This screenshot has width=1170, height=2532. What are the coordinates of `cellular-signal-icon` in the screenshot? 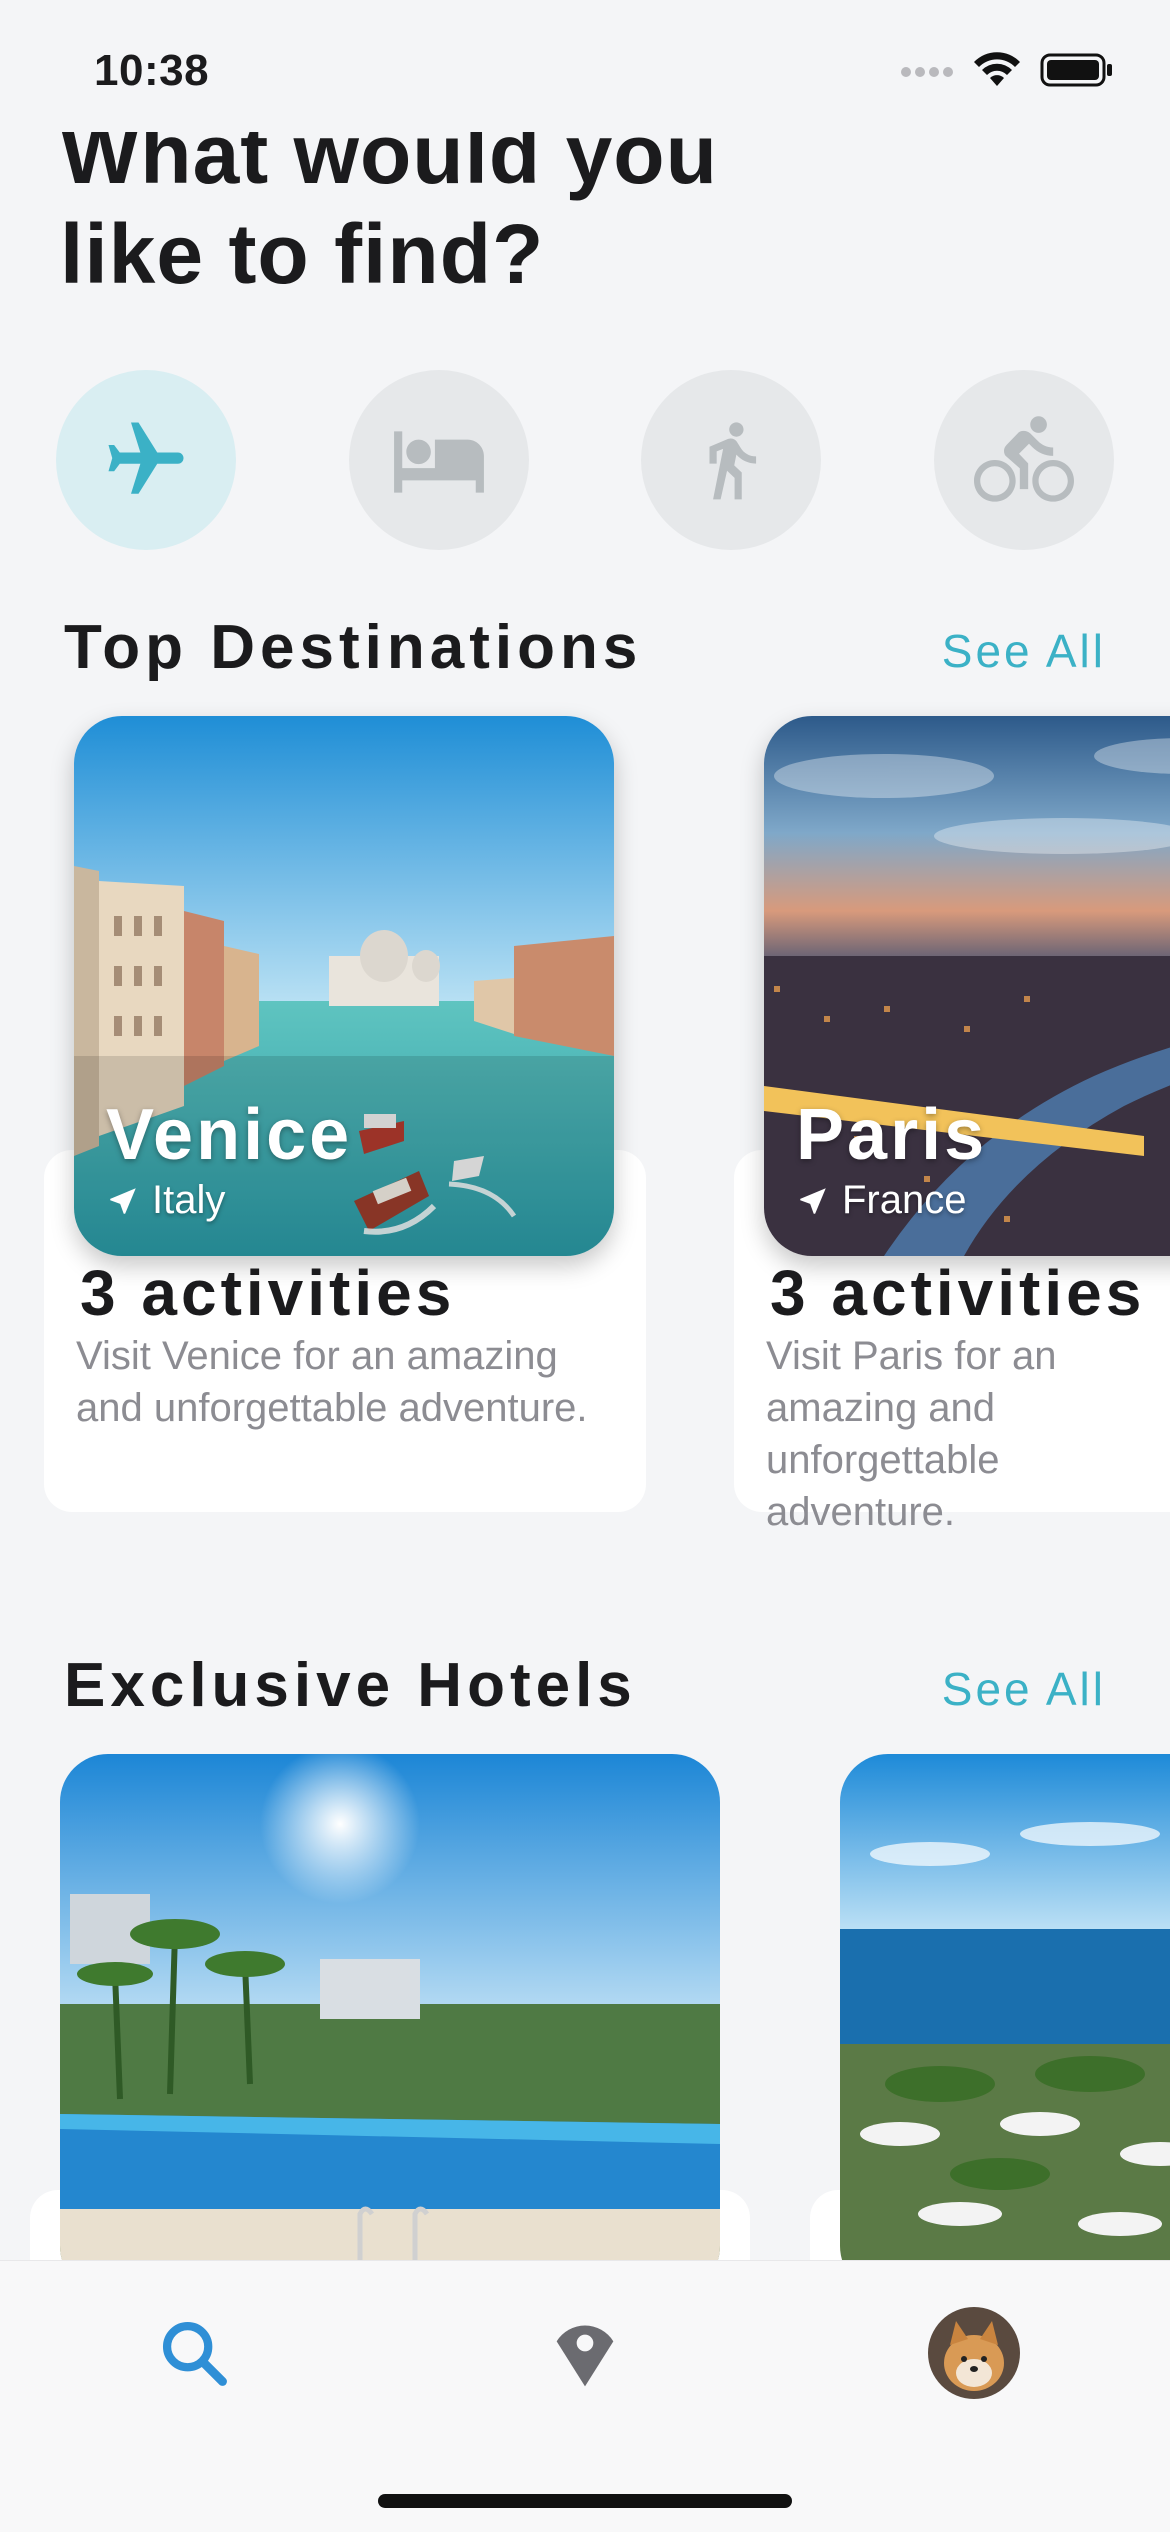 It's located at (927, 72).